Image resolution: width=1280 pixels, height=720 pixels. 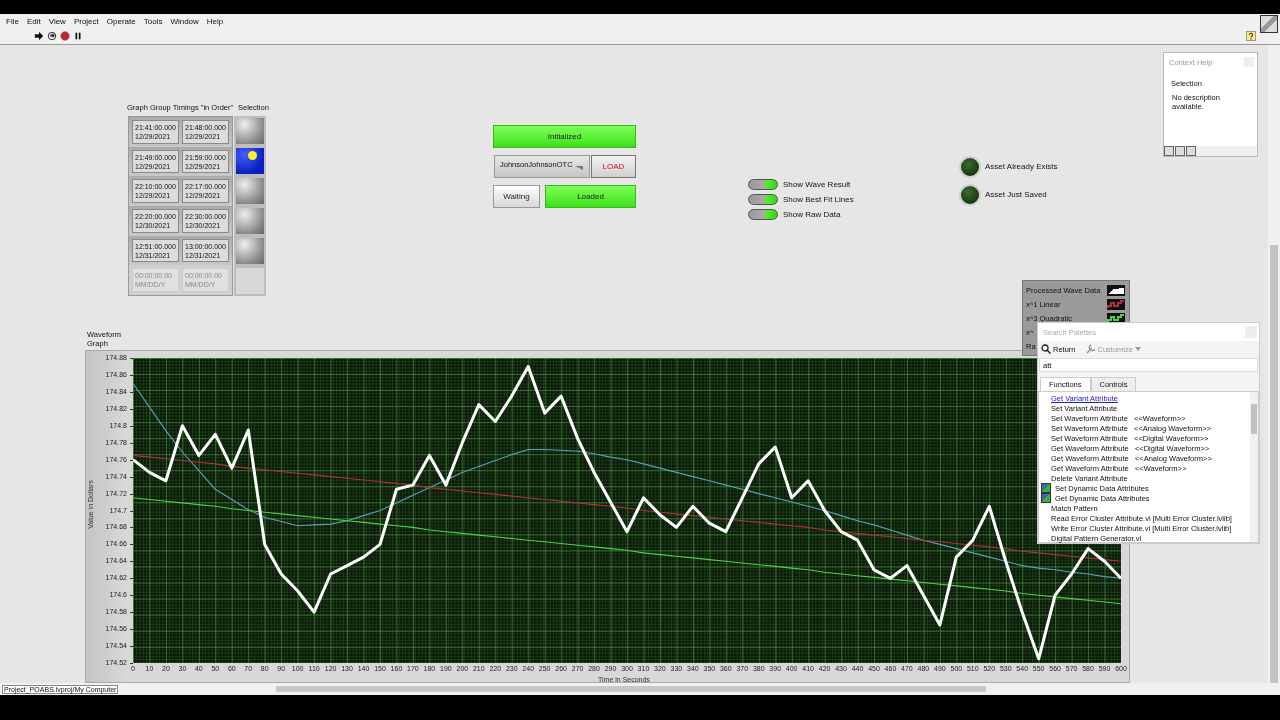 What do you see at coordinates (516, 196) in the screenshot?
I see `status-indicator: Waiting` at bounding box center [516, 196].